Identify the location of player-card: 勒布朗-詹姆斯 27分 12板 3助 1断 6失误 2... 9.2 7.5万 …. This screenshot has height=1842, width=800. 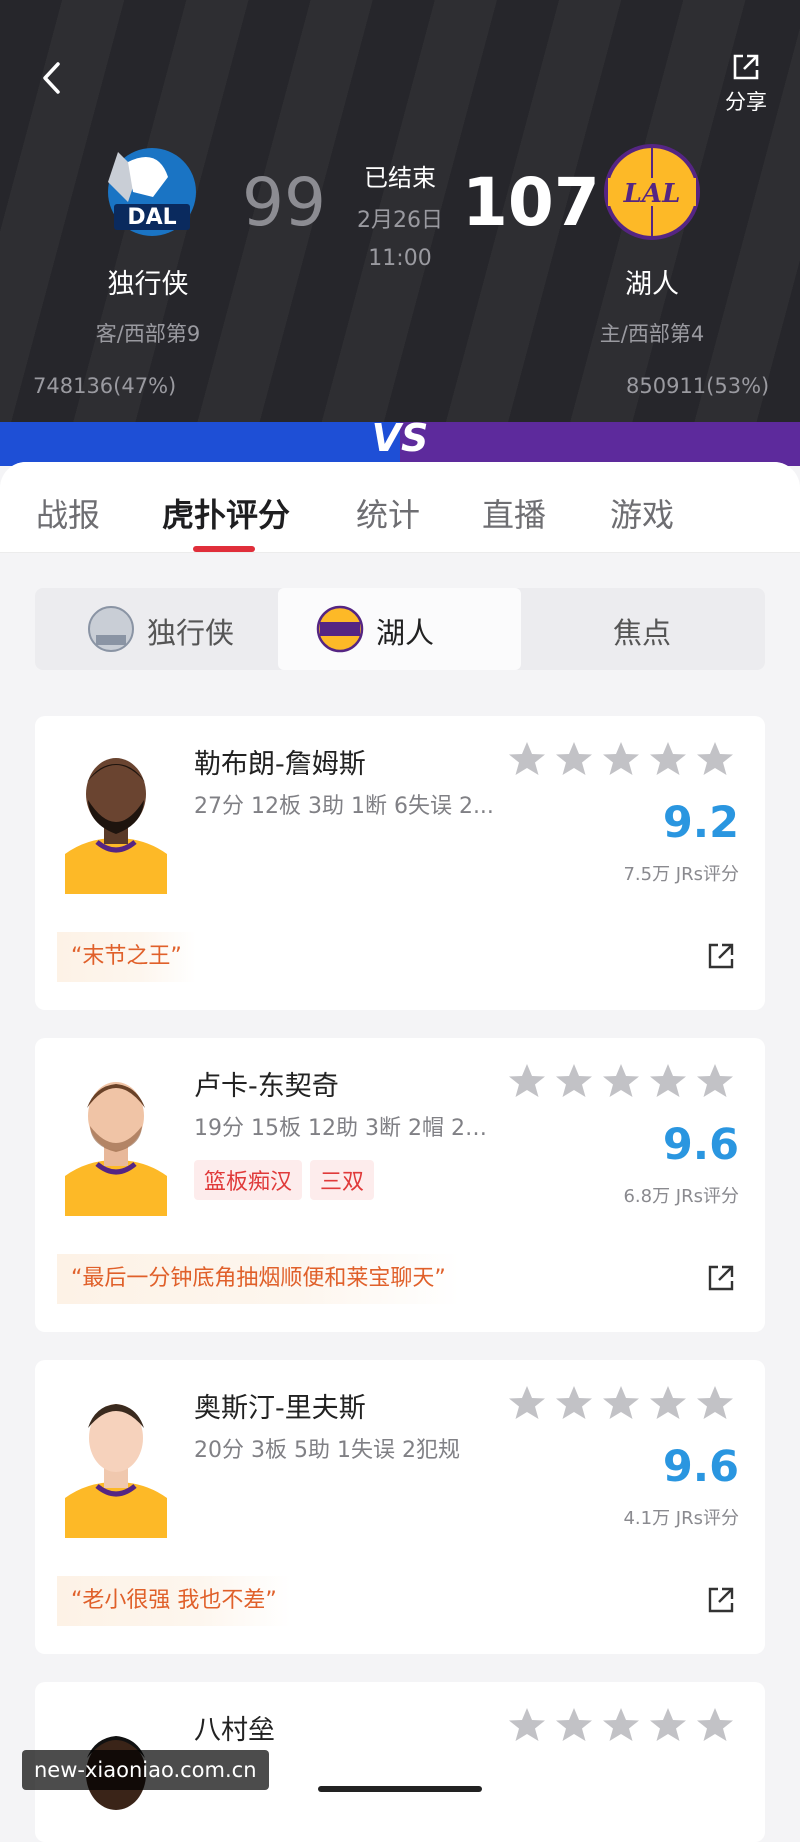
(400, 863).